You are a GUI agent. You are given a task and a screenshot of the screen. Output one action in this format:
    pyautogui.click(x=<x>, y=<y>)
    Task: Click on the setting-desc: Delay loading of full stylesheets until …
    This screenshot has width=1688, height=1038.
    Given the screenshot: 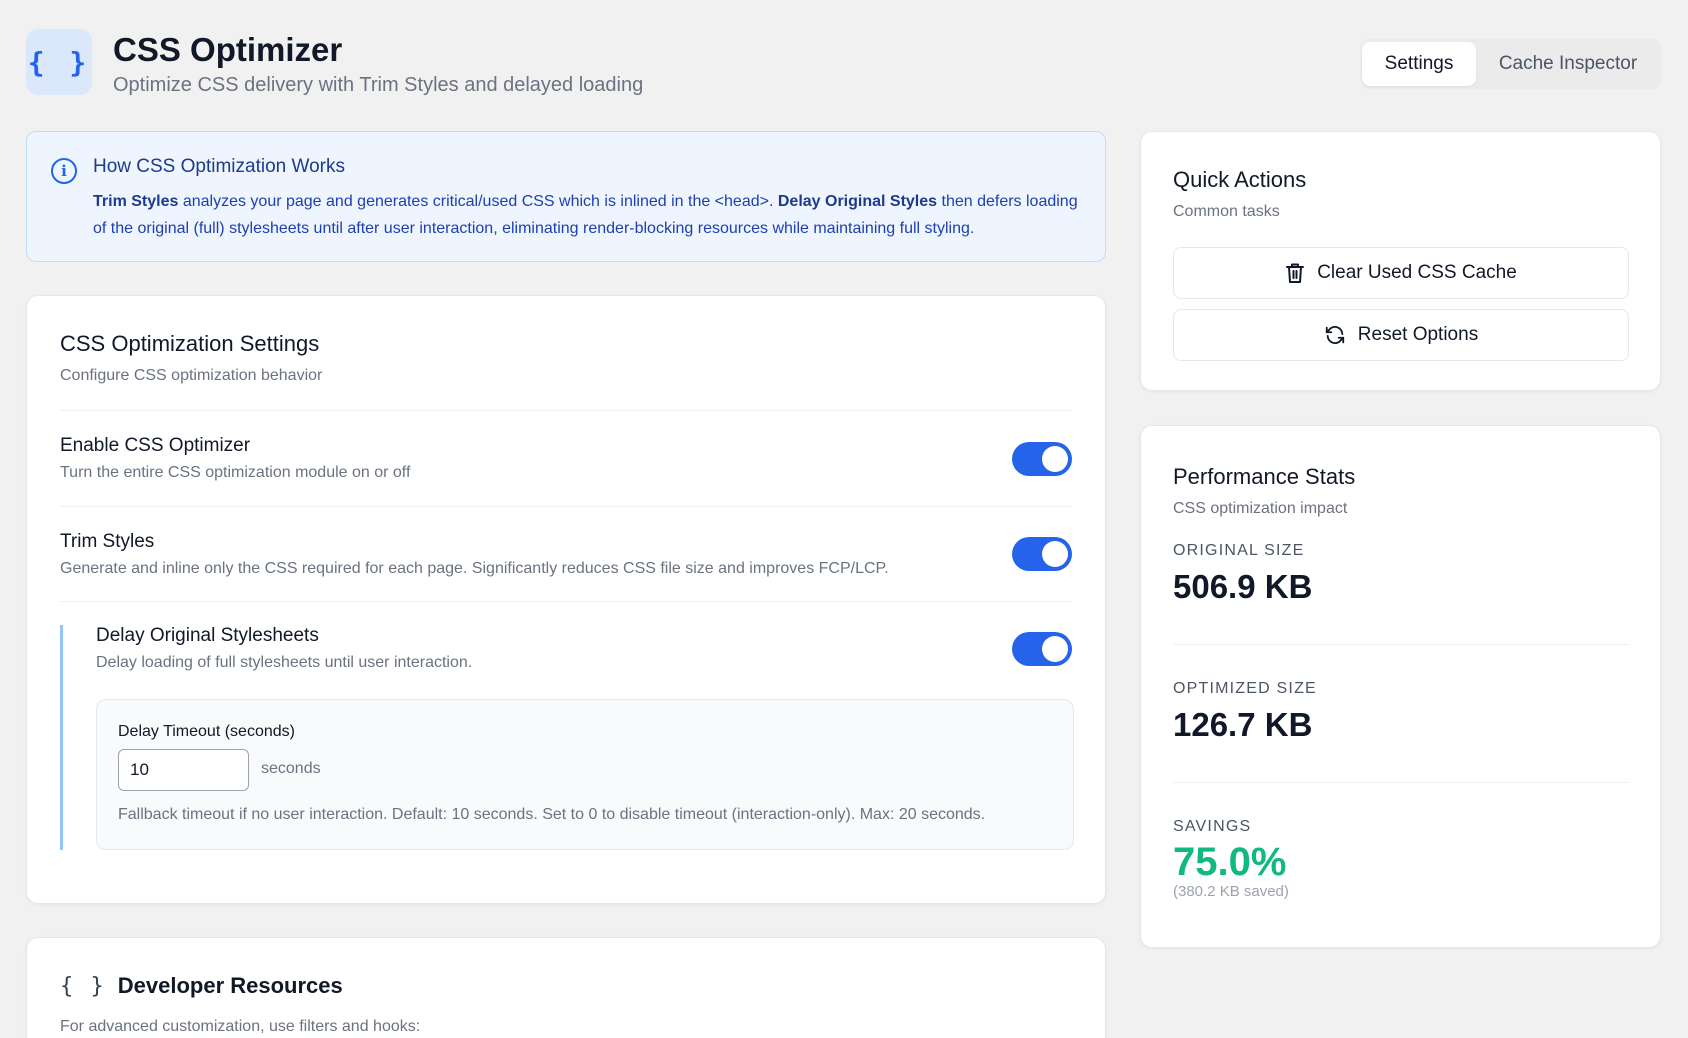 What is the action you would take?
    pyautogui.click(x=284, y=662)
    